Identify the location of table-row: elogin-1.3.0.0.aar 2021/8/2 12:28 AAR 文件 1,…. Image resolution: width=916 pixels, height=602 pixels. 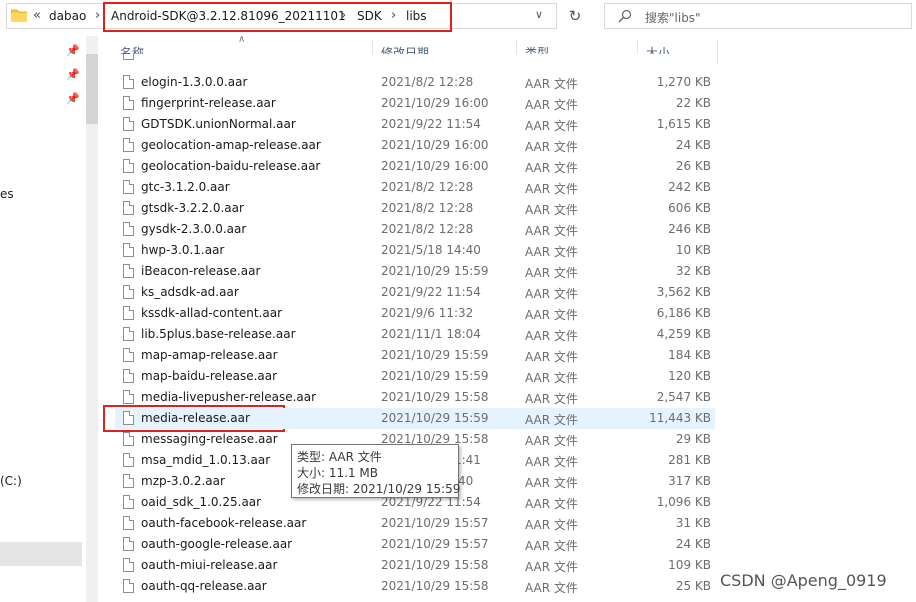
(415, 82).